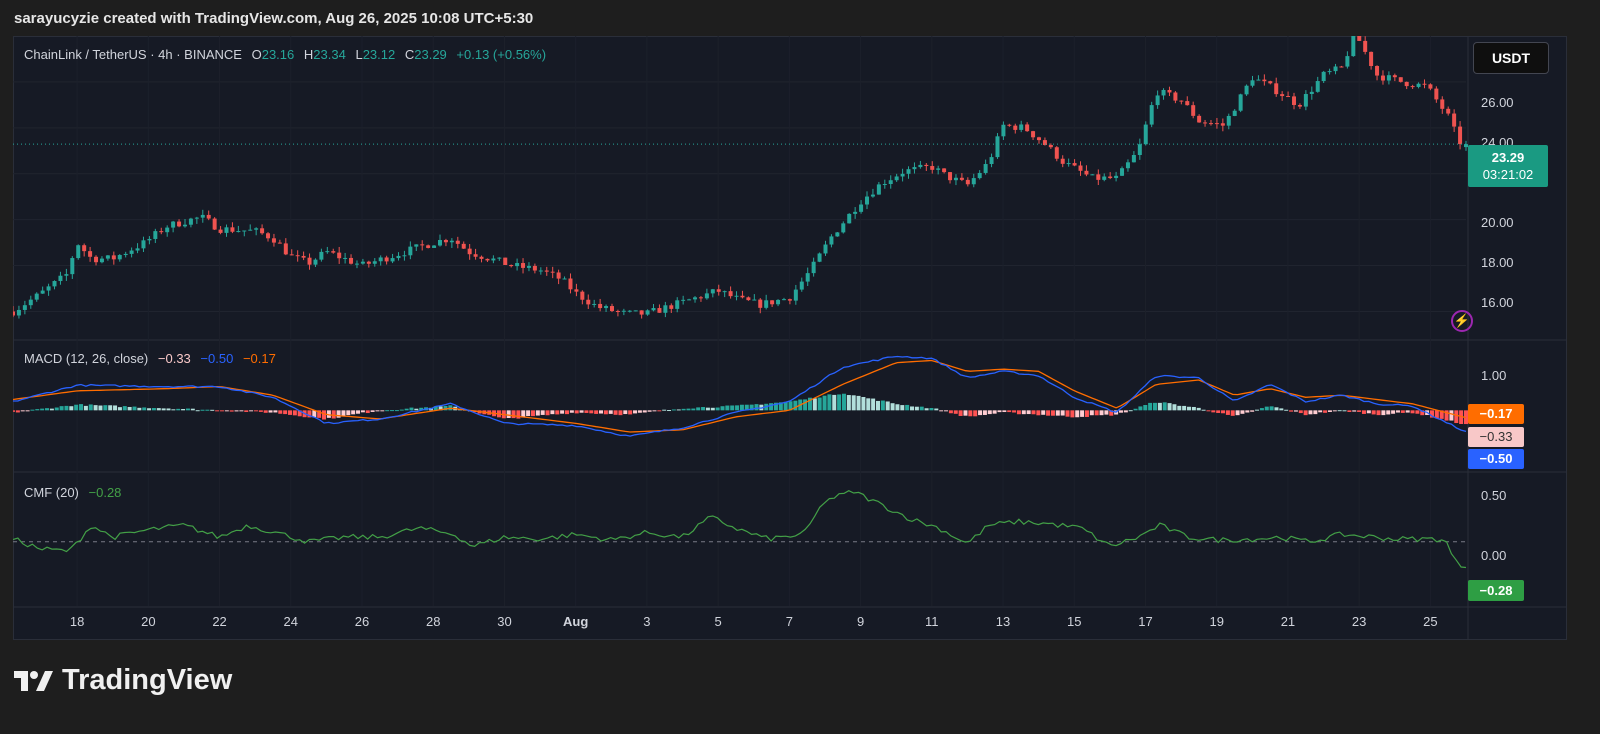 The image size is (1600, 734). I want to click on cmf-legend: CMF (20) −0.28, so click(75, 492).